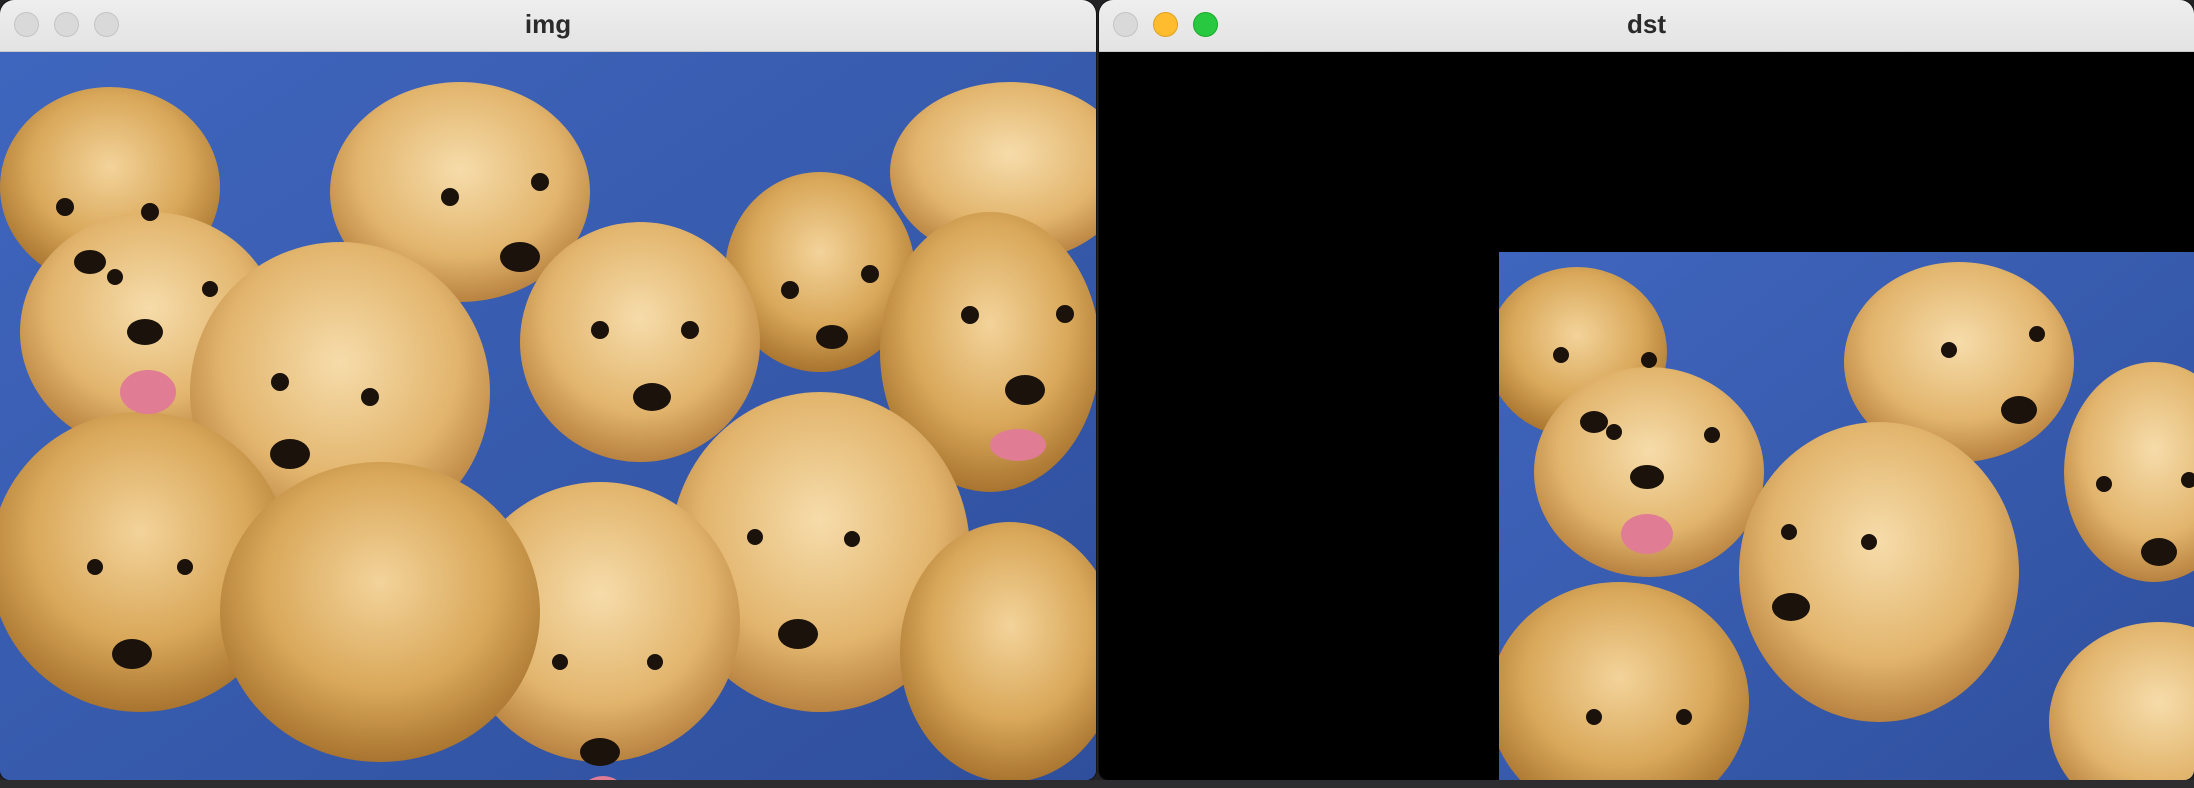 The width and height of the screenshot is (2194, 788). Describe the element at coordinates (1097, 784) in the screenshot. I see `desktop-taskbar-strip` at that location.